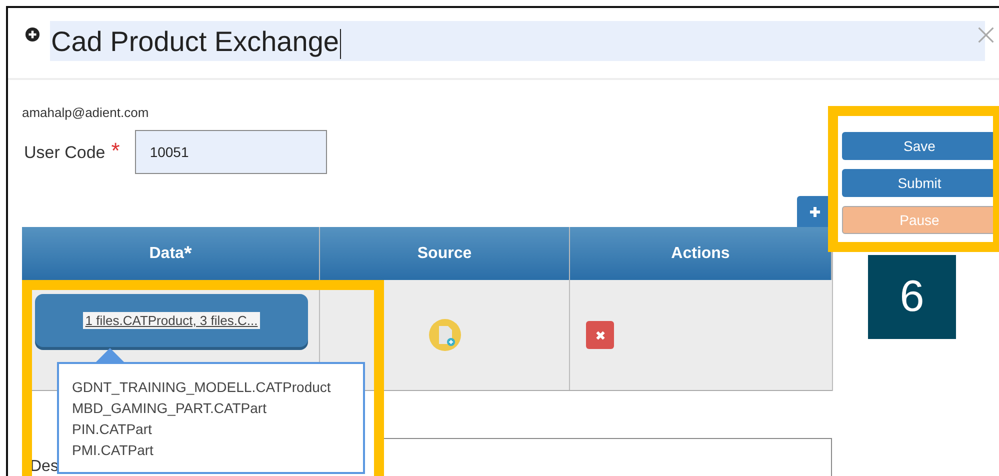 This screenshot has width=999, height=476. I want to click on user-code-label: User Code, so click(65, 153).